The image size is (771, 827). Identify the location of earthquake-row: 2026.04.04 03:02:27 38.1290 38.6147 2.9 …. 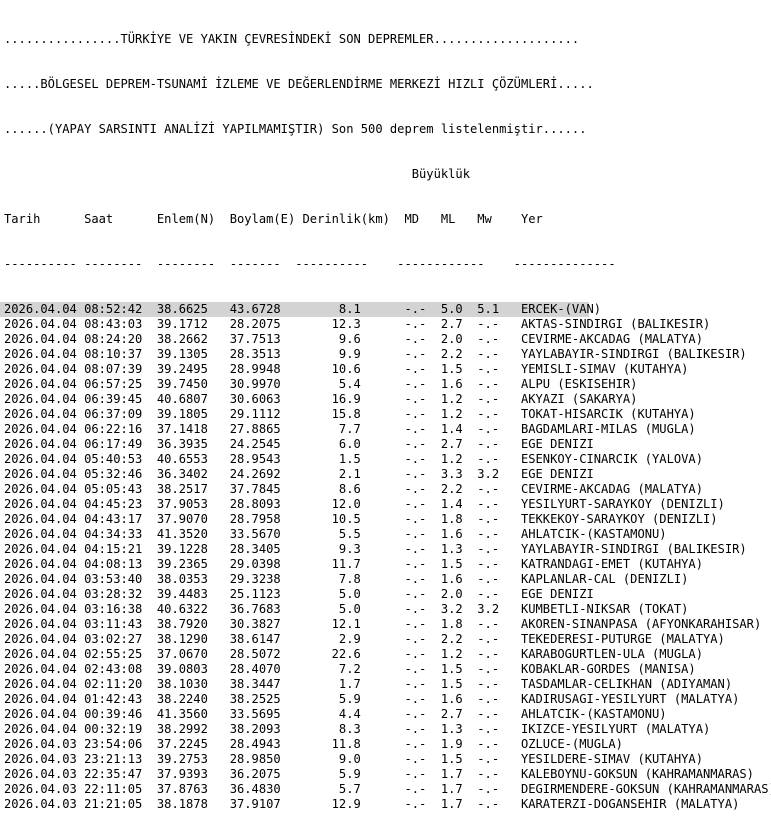
(387, 639).